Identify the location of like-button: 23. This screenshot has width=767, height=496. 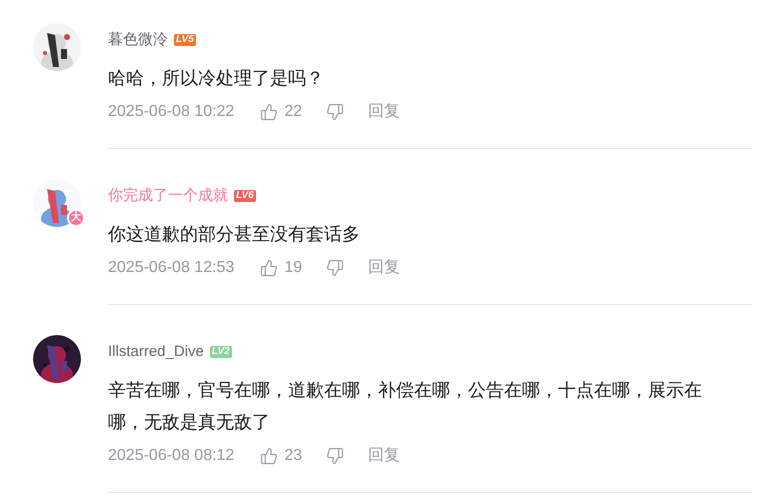
(281, 456).